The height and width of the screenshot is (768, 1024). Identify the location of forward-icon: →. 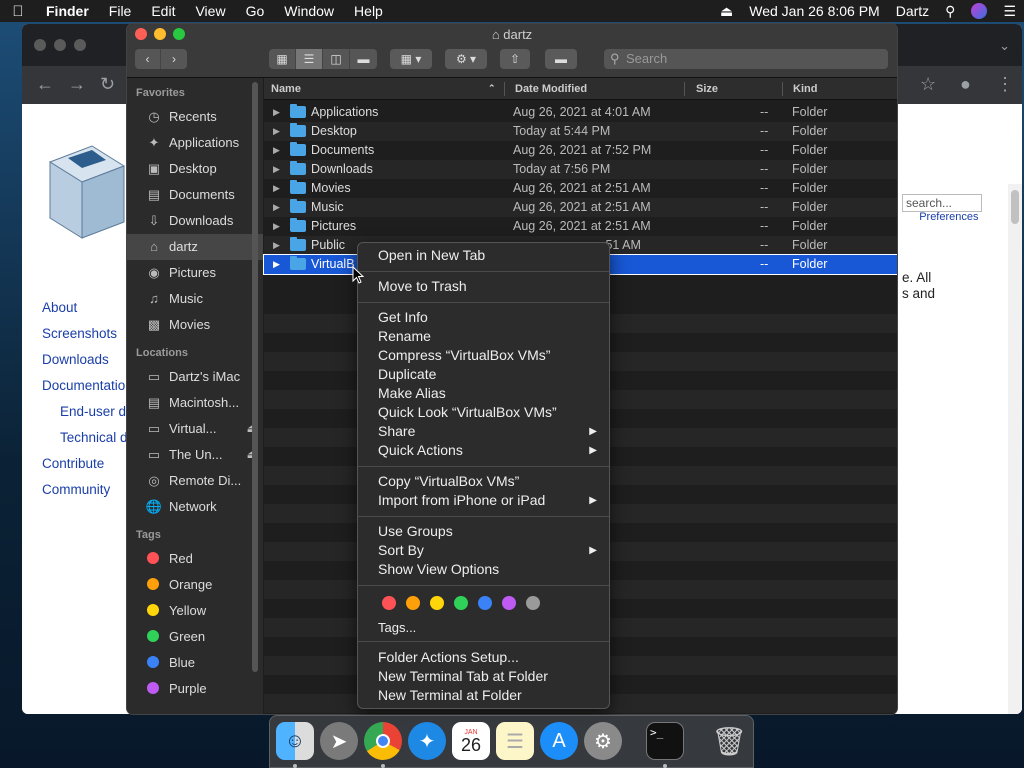
(77, 84).